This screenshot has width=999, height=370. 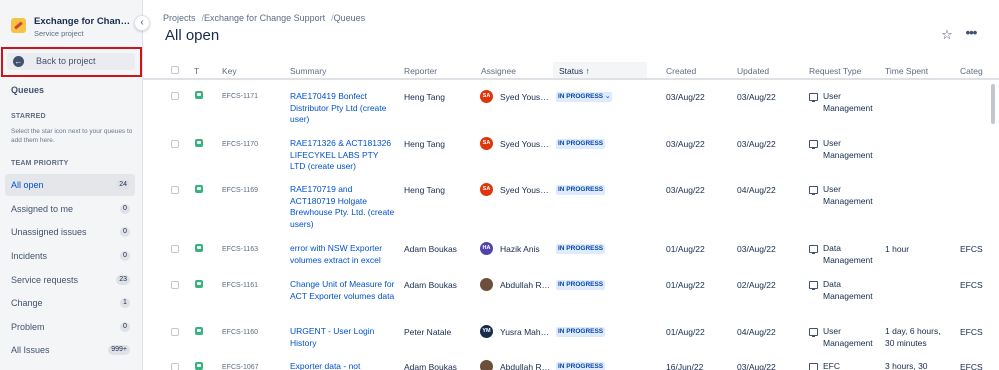 I want to click on header-category: Categ, so click(x=971, y=71).